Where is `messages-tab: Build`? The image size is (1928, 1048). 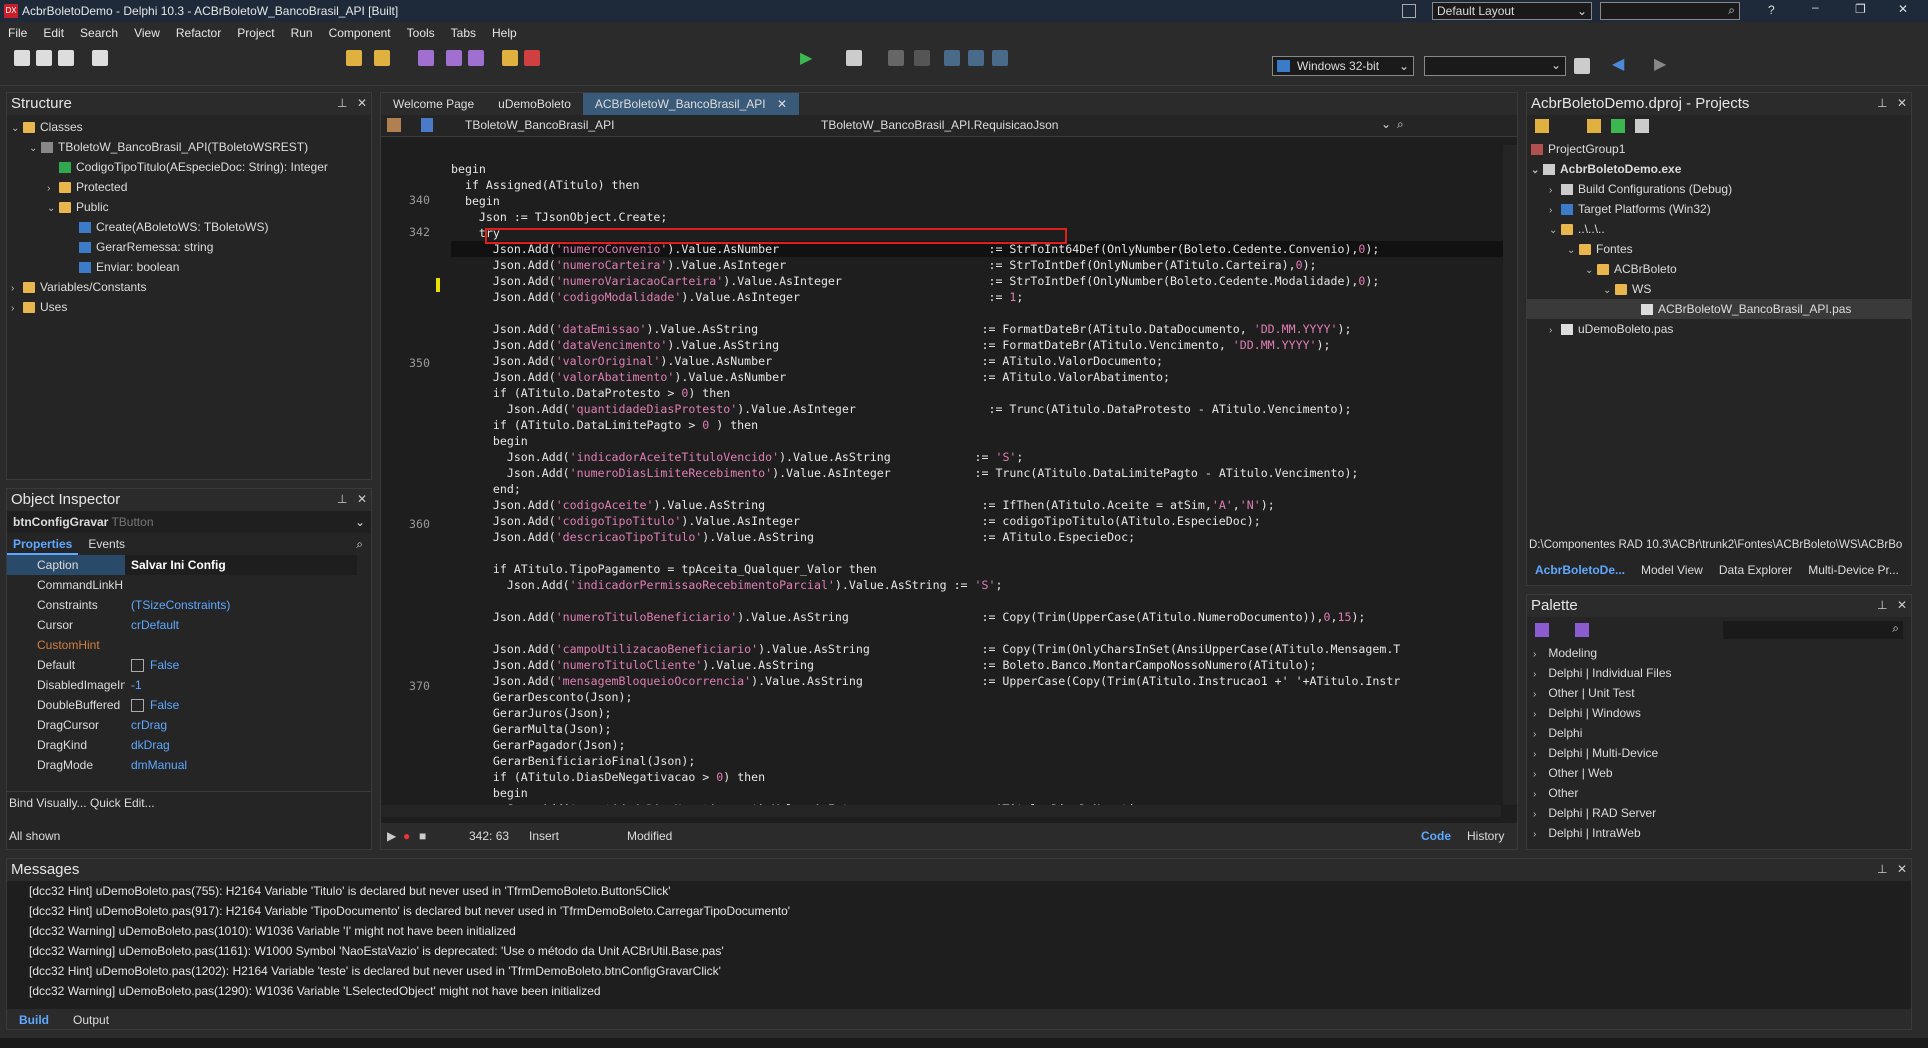
messages-tab: Build is located at coordinates (34, 1020).